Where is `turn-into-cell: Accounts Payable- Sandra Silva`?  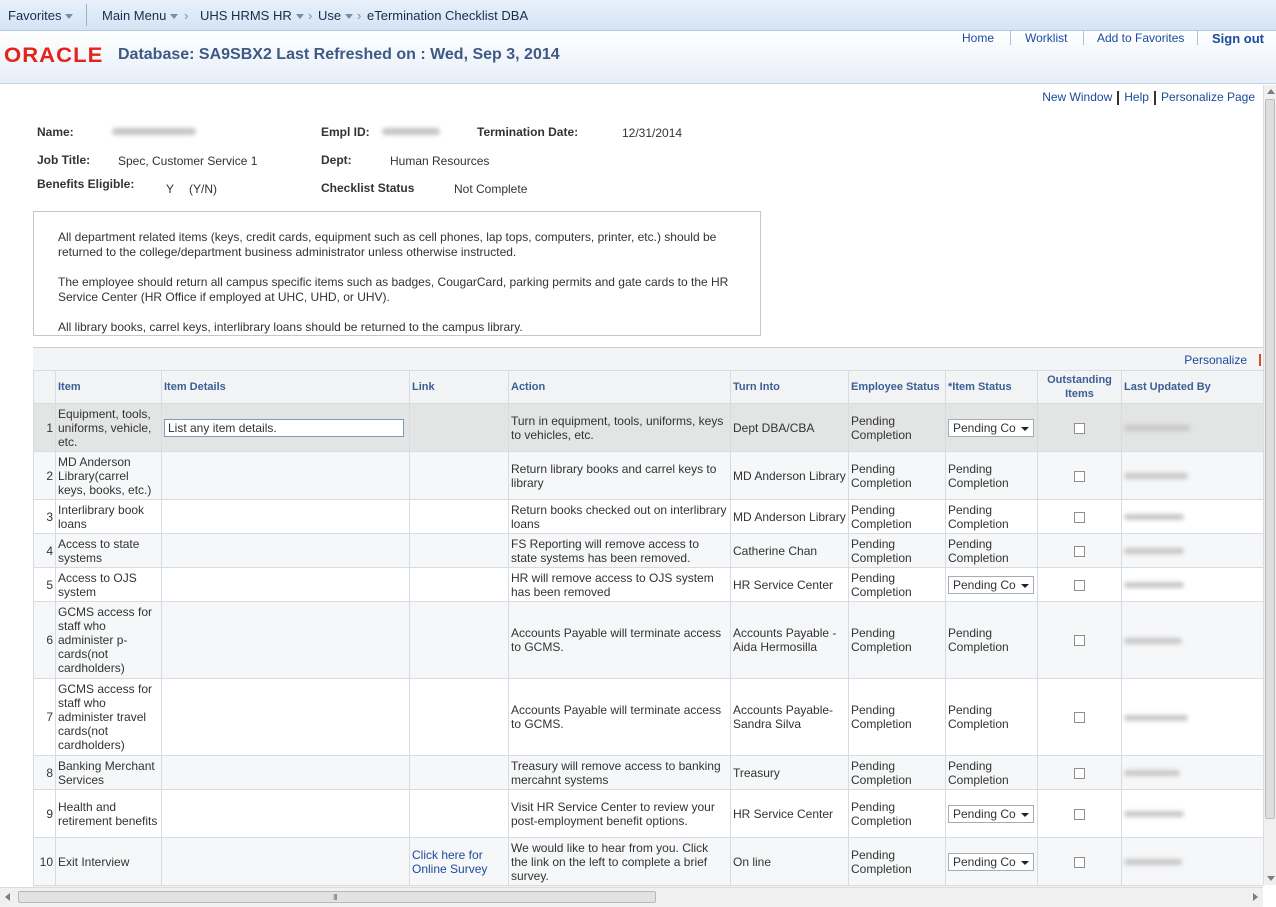
turn-into-cell: Accounts Payable- Sandra Silva is located at coordinates (789, 717).